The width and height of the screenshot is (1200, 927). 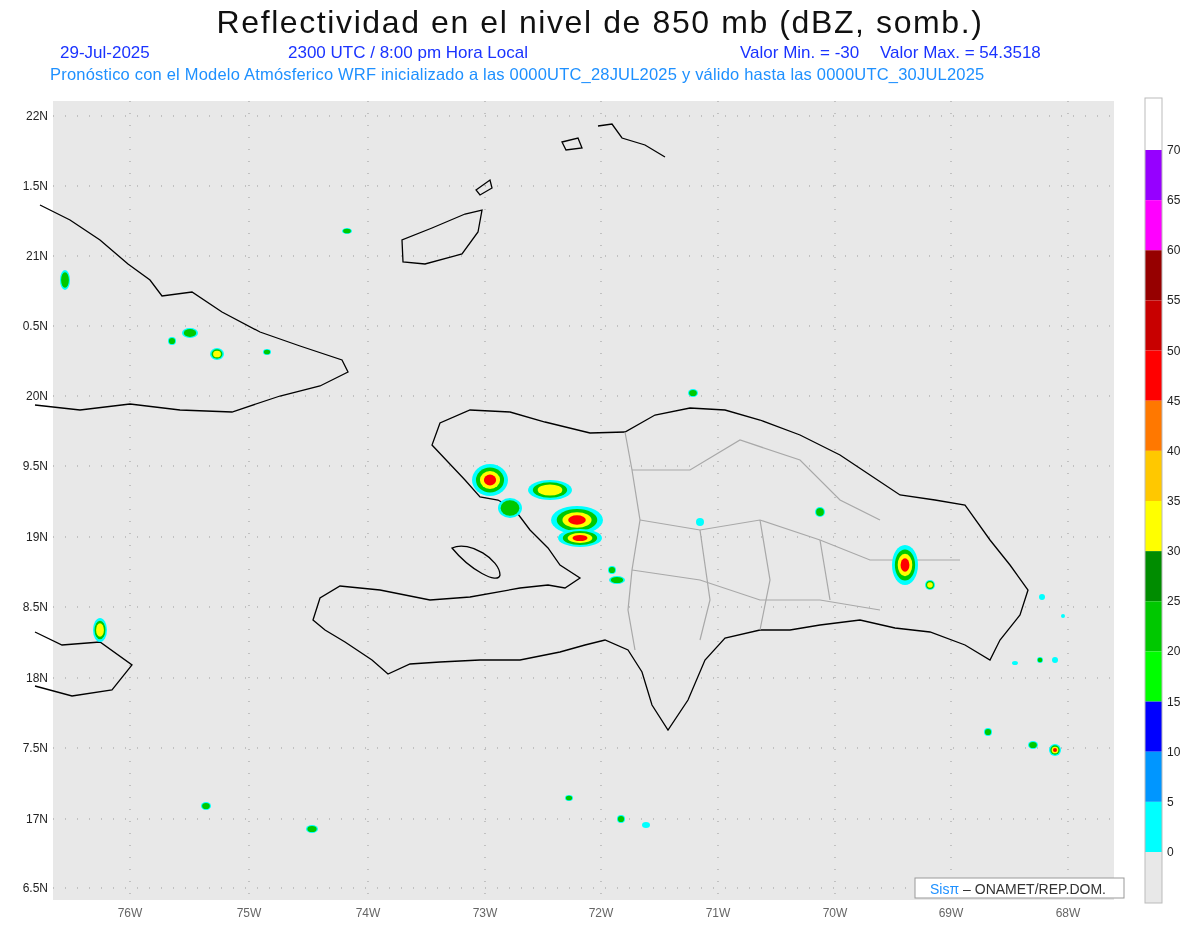 I want to click on latitude-label: 17N, so click(x=37, y=819).